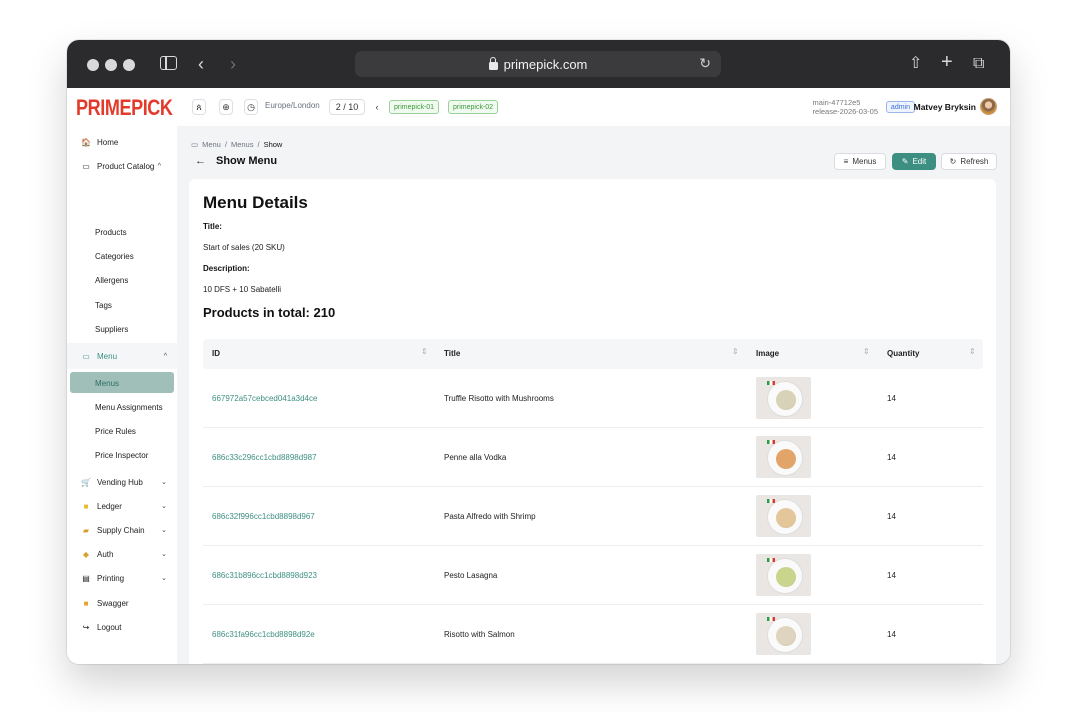 This screenshot has height=712, width=1077. I want to click on forward-icon: ›, so click(233, 64).